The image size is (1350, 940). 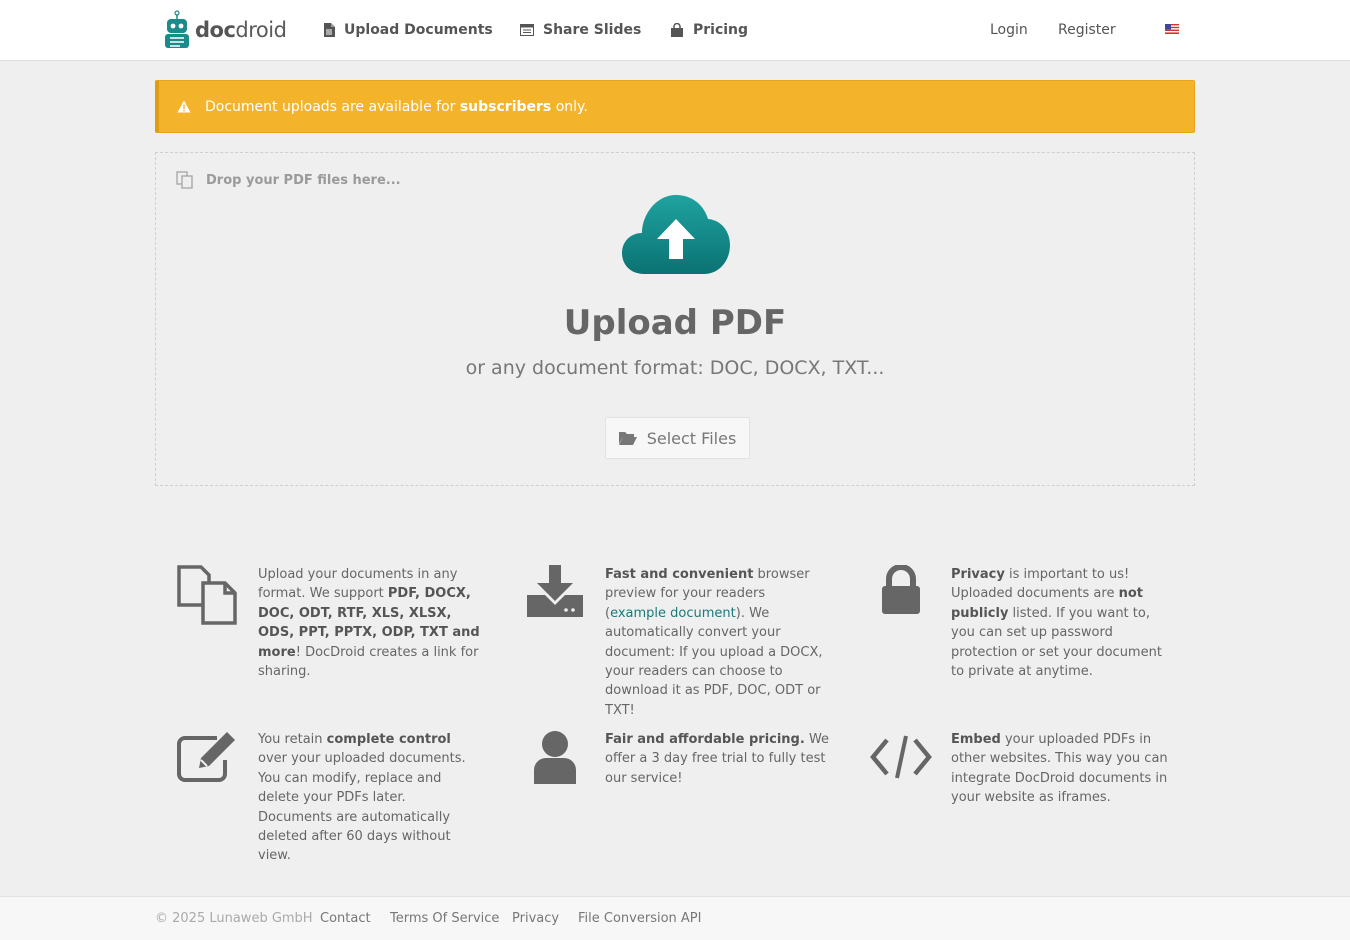 I want to click on slides-icon, so click(x=527, y=30).